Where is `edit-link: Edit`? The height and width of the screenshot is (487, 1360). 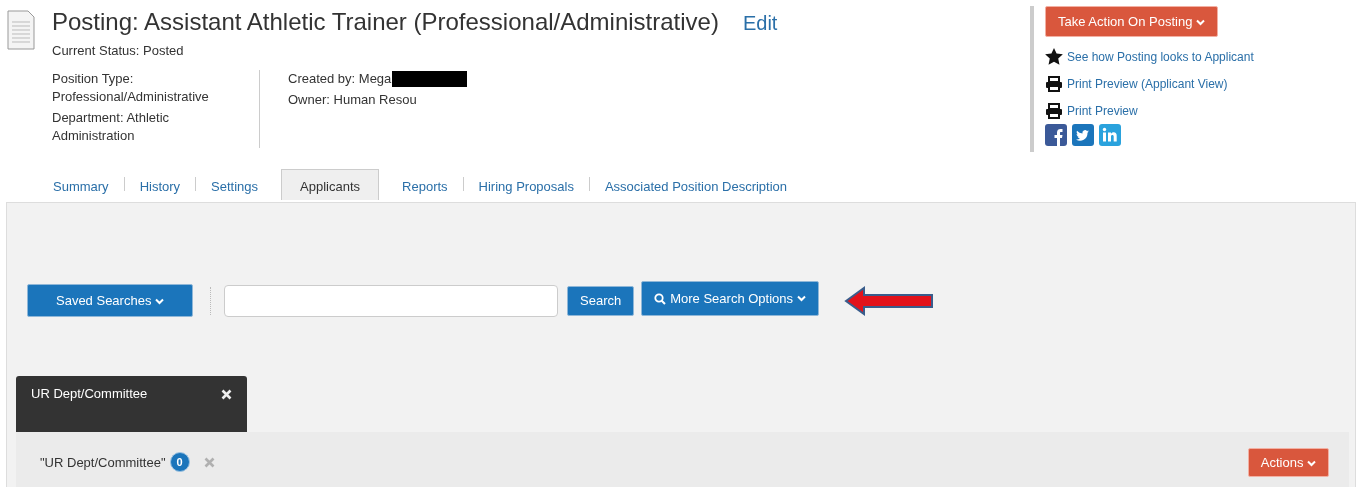 edit-link: Edit is located at coordinates (760, 23).